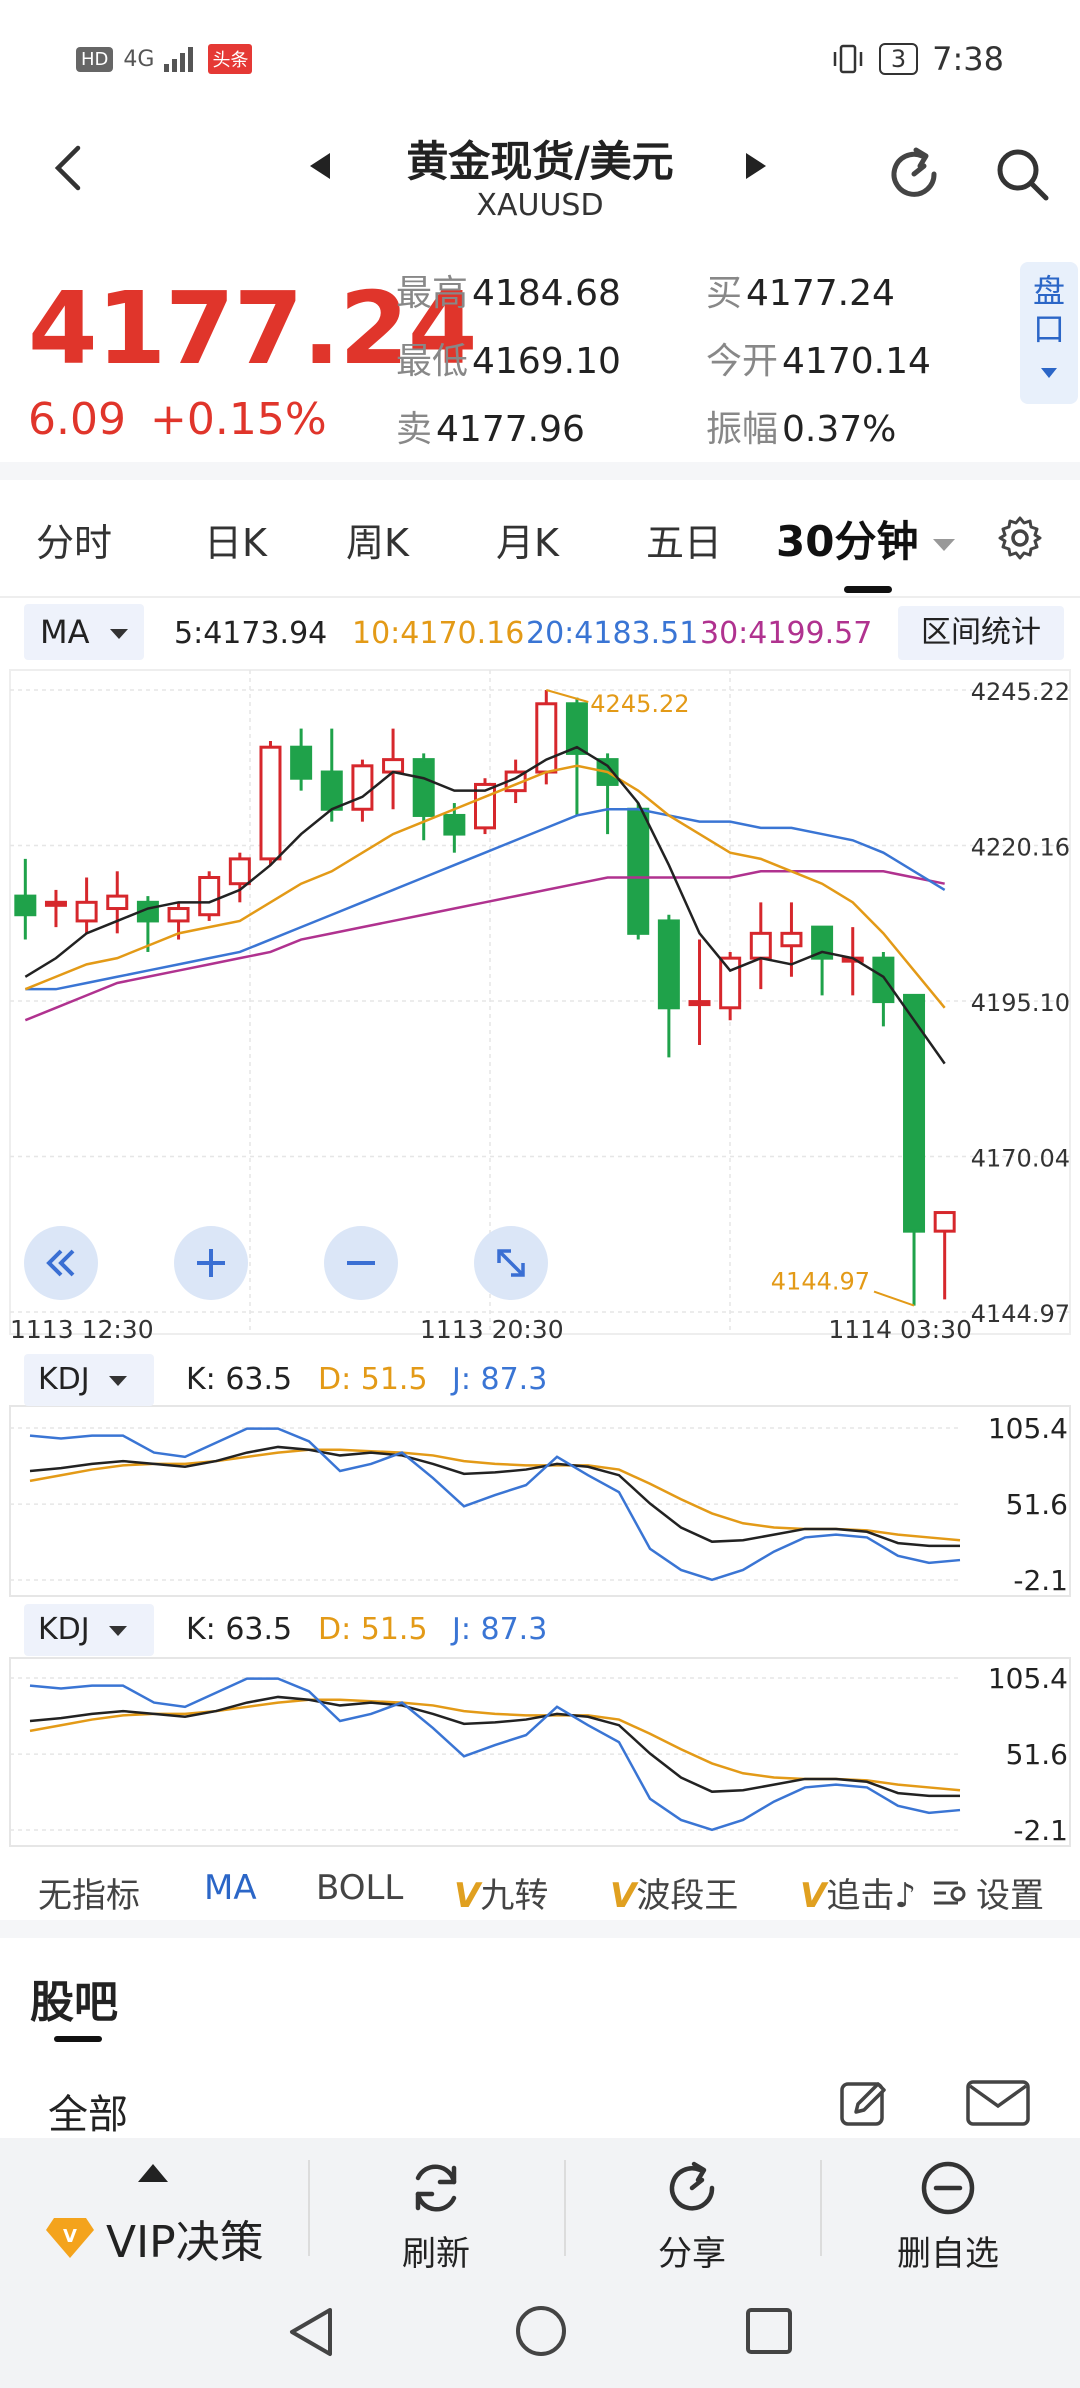  I want to click on signal-indicator: 4G, so click(139, 59).